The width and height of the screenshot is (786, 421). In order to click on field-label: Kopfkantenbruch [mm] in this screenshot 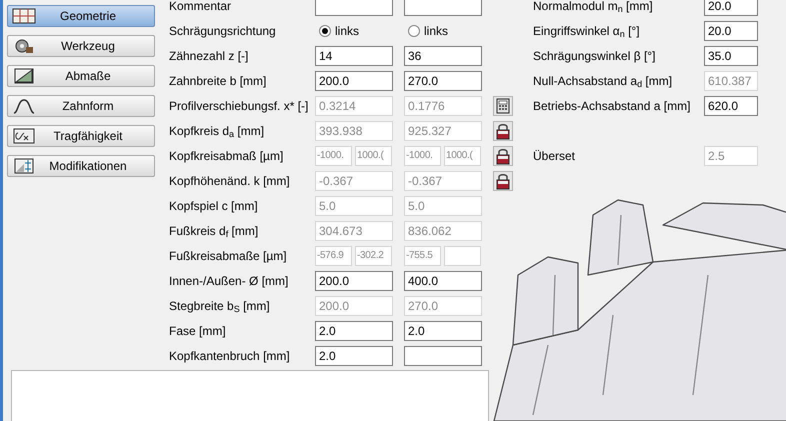, I will do `click(230, 356)`.